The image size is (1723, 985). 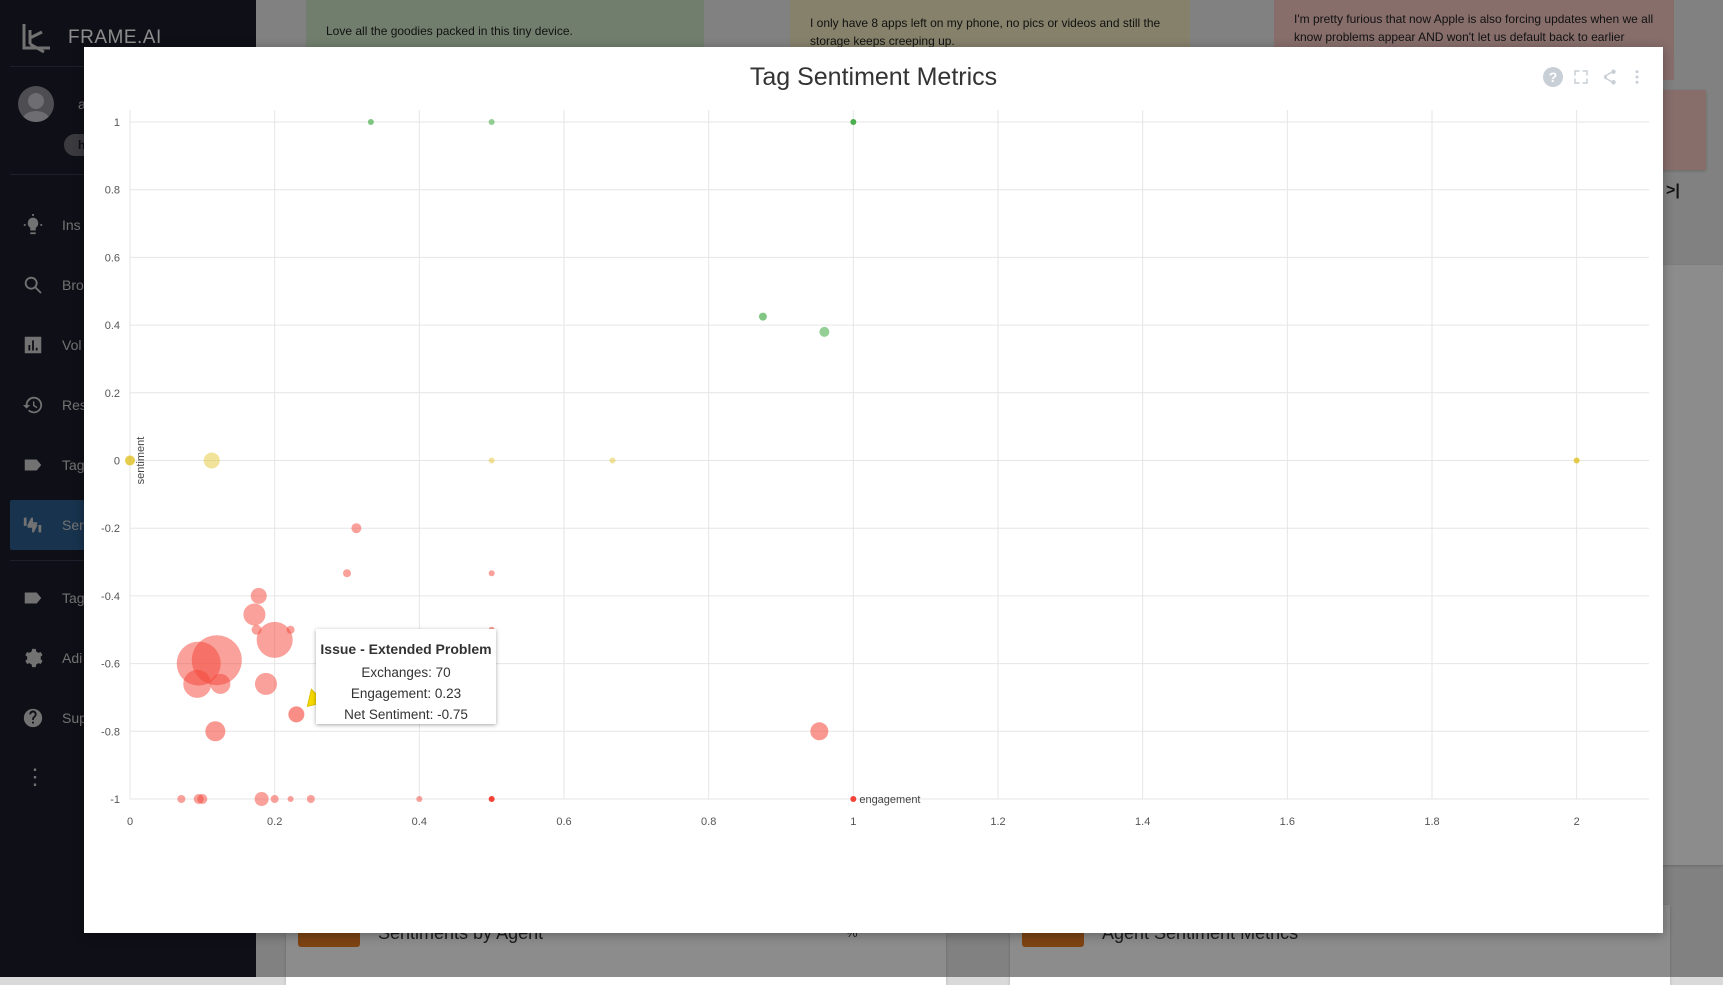 I want to click on x-tick-label: 1.6, so click(x=1287, y=822).